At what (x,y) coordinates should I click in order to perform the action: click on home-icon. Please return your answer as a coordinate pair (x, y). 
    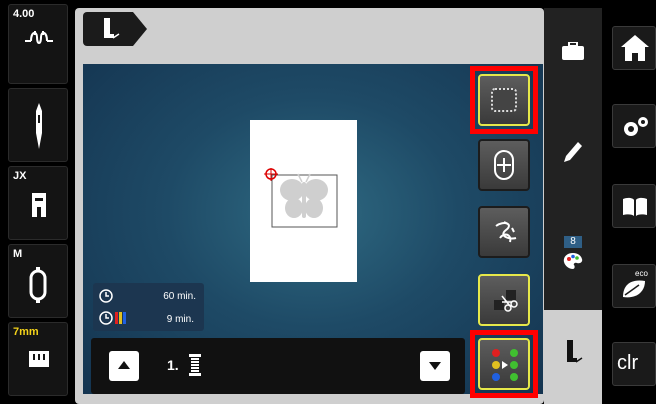
    Looking at the image, I should click on (635, 48).